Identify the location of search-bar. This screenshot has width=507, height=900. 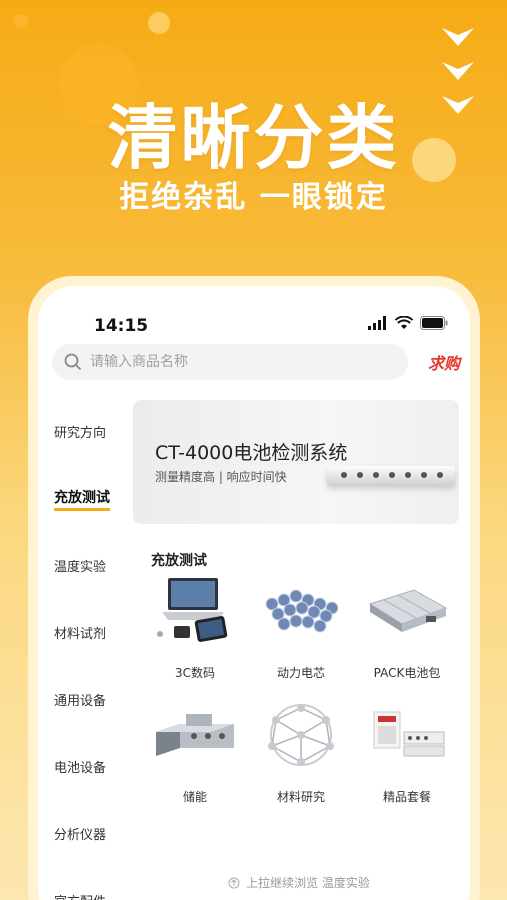
(230, 362).